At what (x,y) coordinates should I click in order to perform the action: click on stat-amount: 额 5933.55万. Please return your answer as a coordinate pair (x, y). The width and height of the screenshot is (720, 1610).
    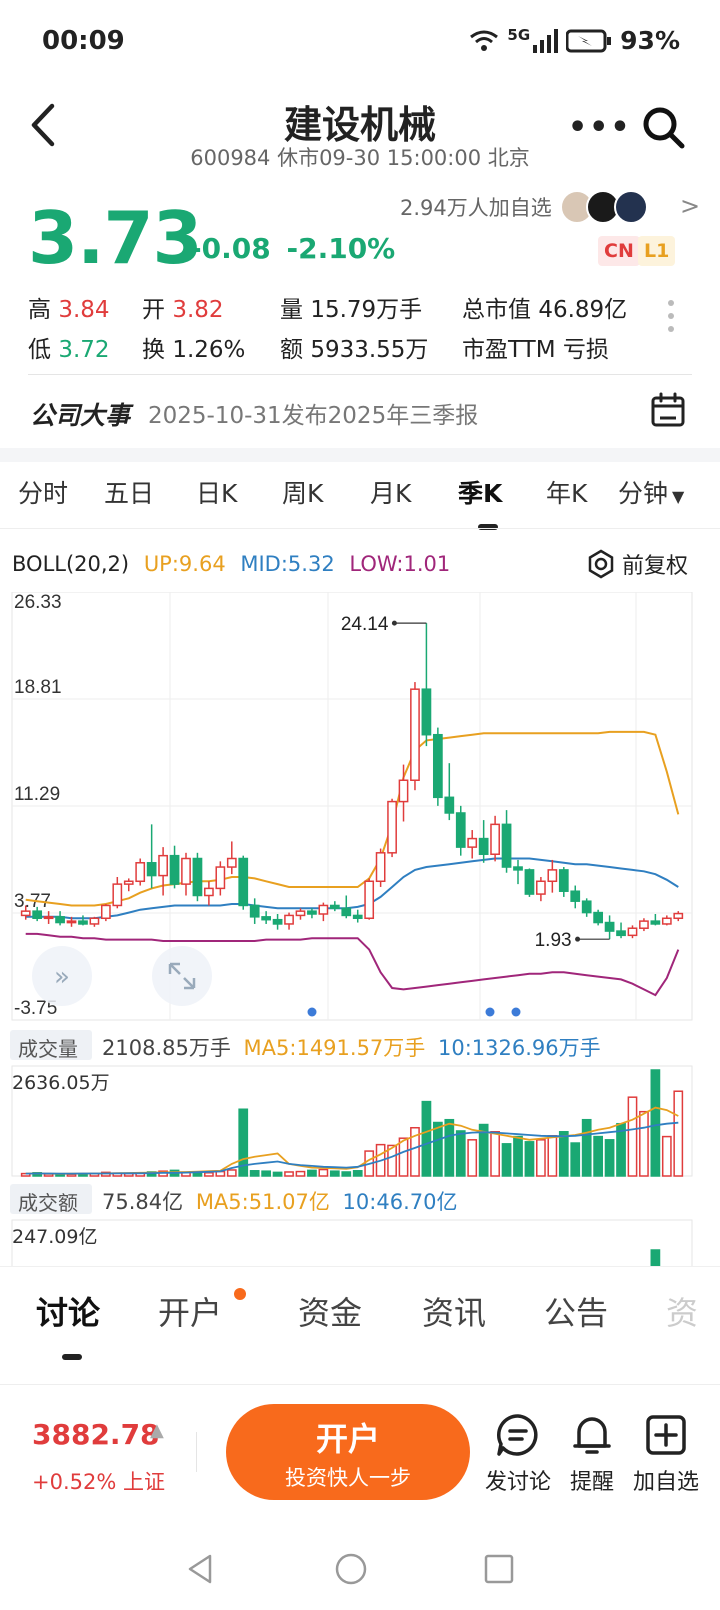
    Looking at the image, I should click on (354, 350).